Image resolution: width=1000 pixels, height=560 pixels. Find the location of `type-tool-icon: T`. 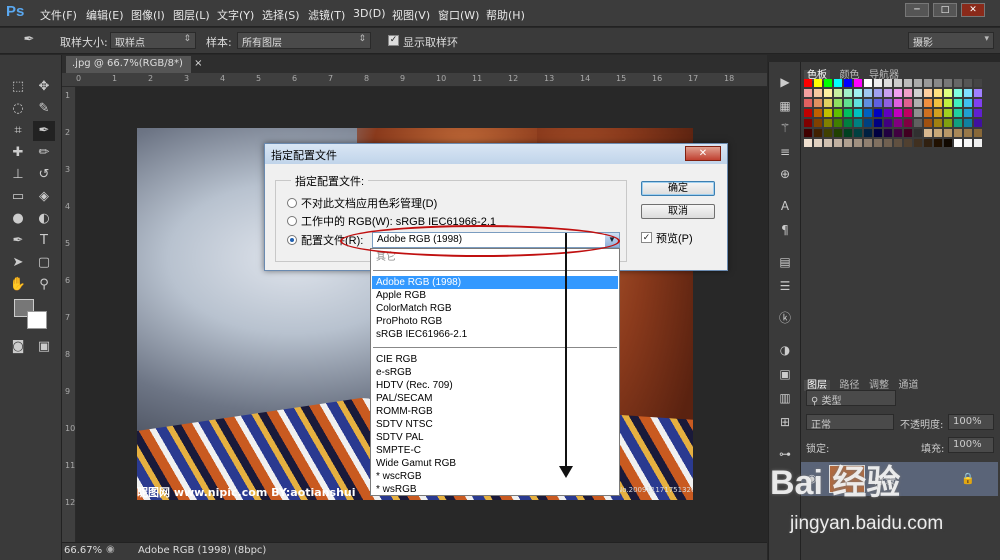

type-tool-icon: T is located at coordinates (44, 241).